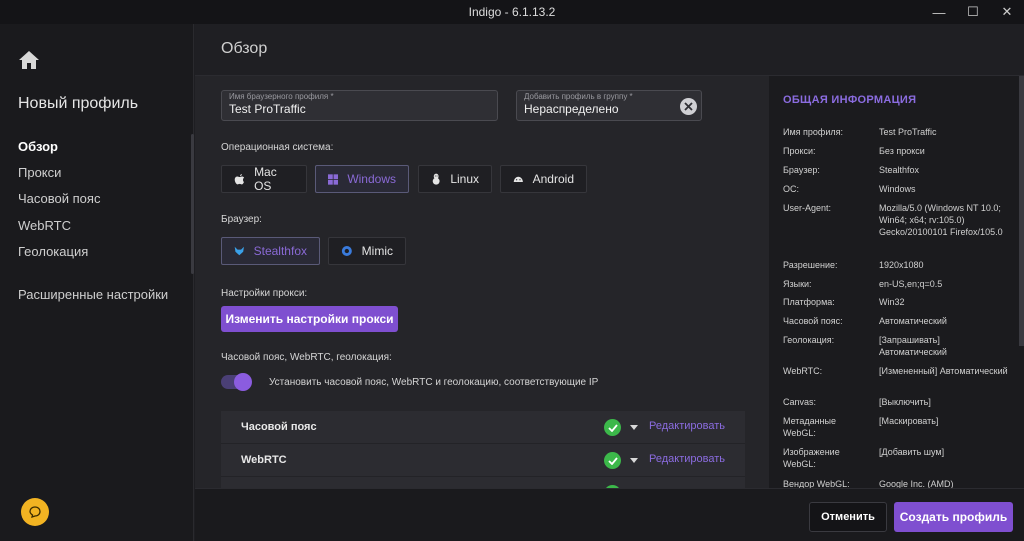  Describe the element at coordinates (333, 179) in the screenshot. I see `windows-icon` at that location.